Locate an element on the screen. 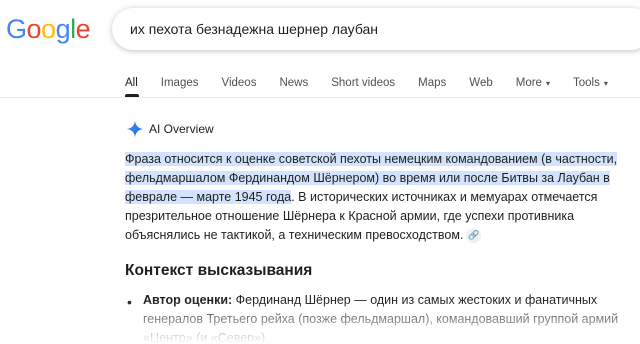 Image resolution: width=640 pixels, height=344 pixels. tab-label: News is located at coordinates (294, 83).